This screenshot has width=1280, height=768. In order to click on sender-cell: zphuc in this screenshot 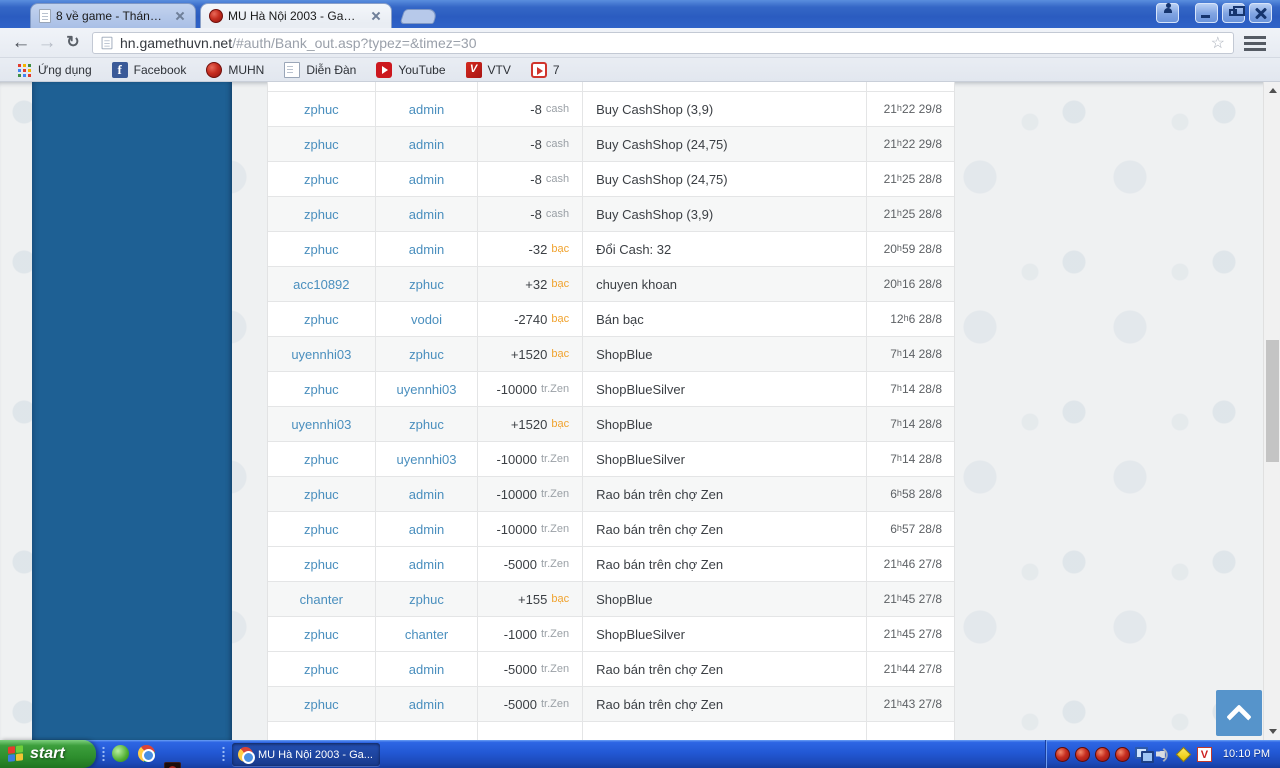, I will do `click(322, 704)`.